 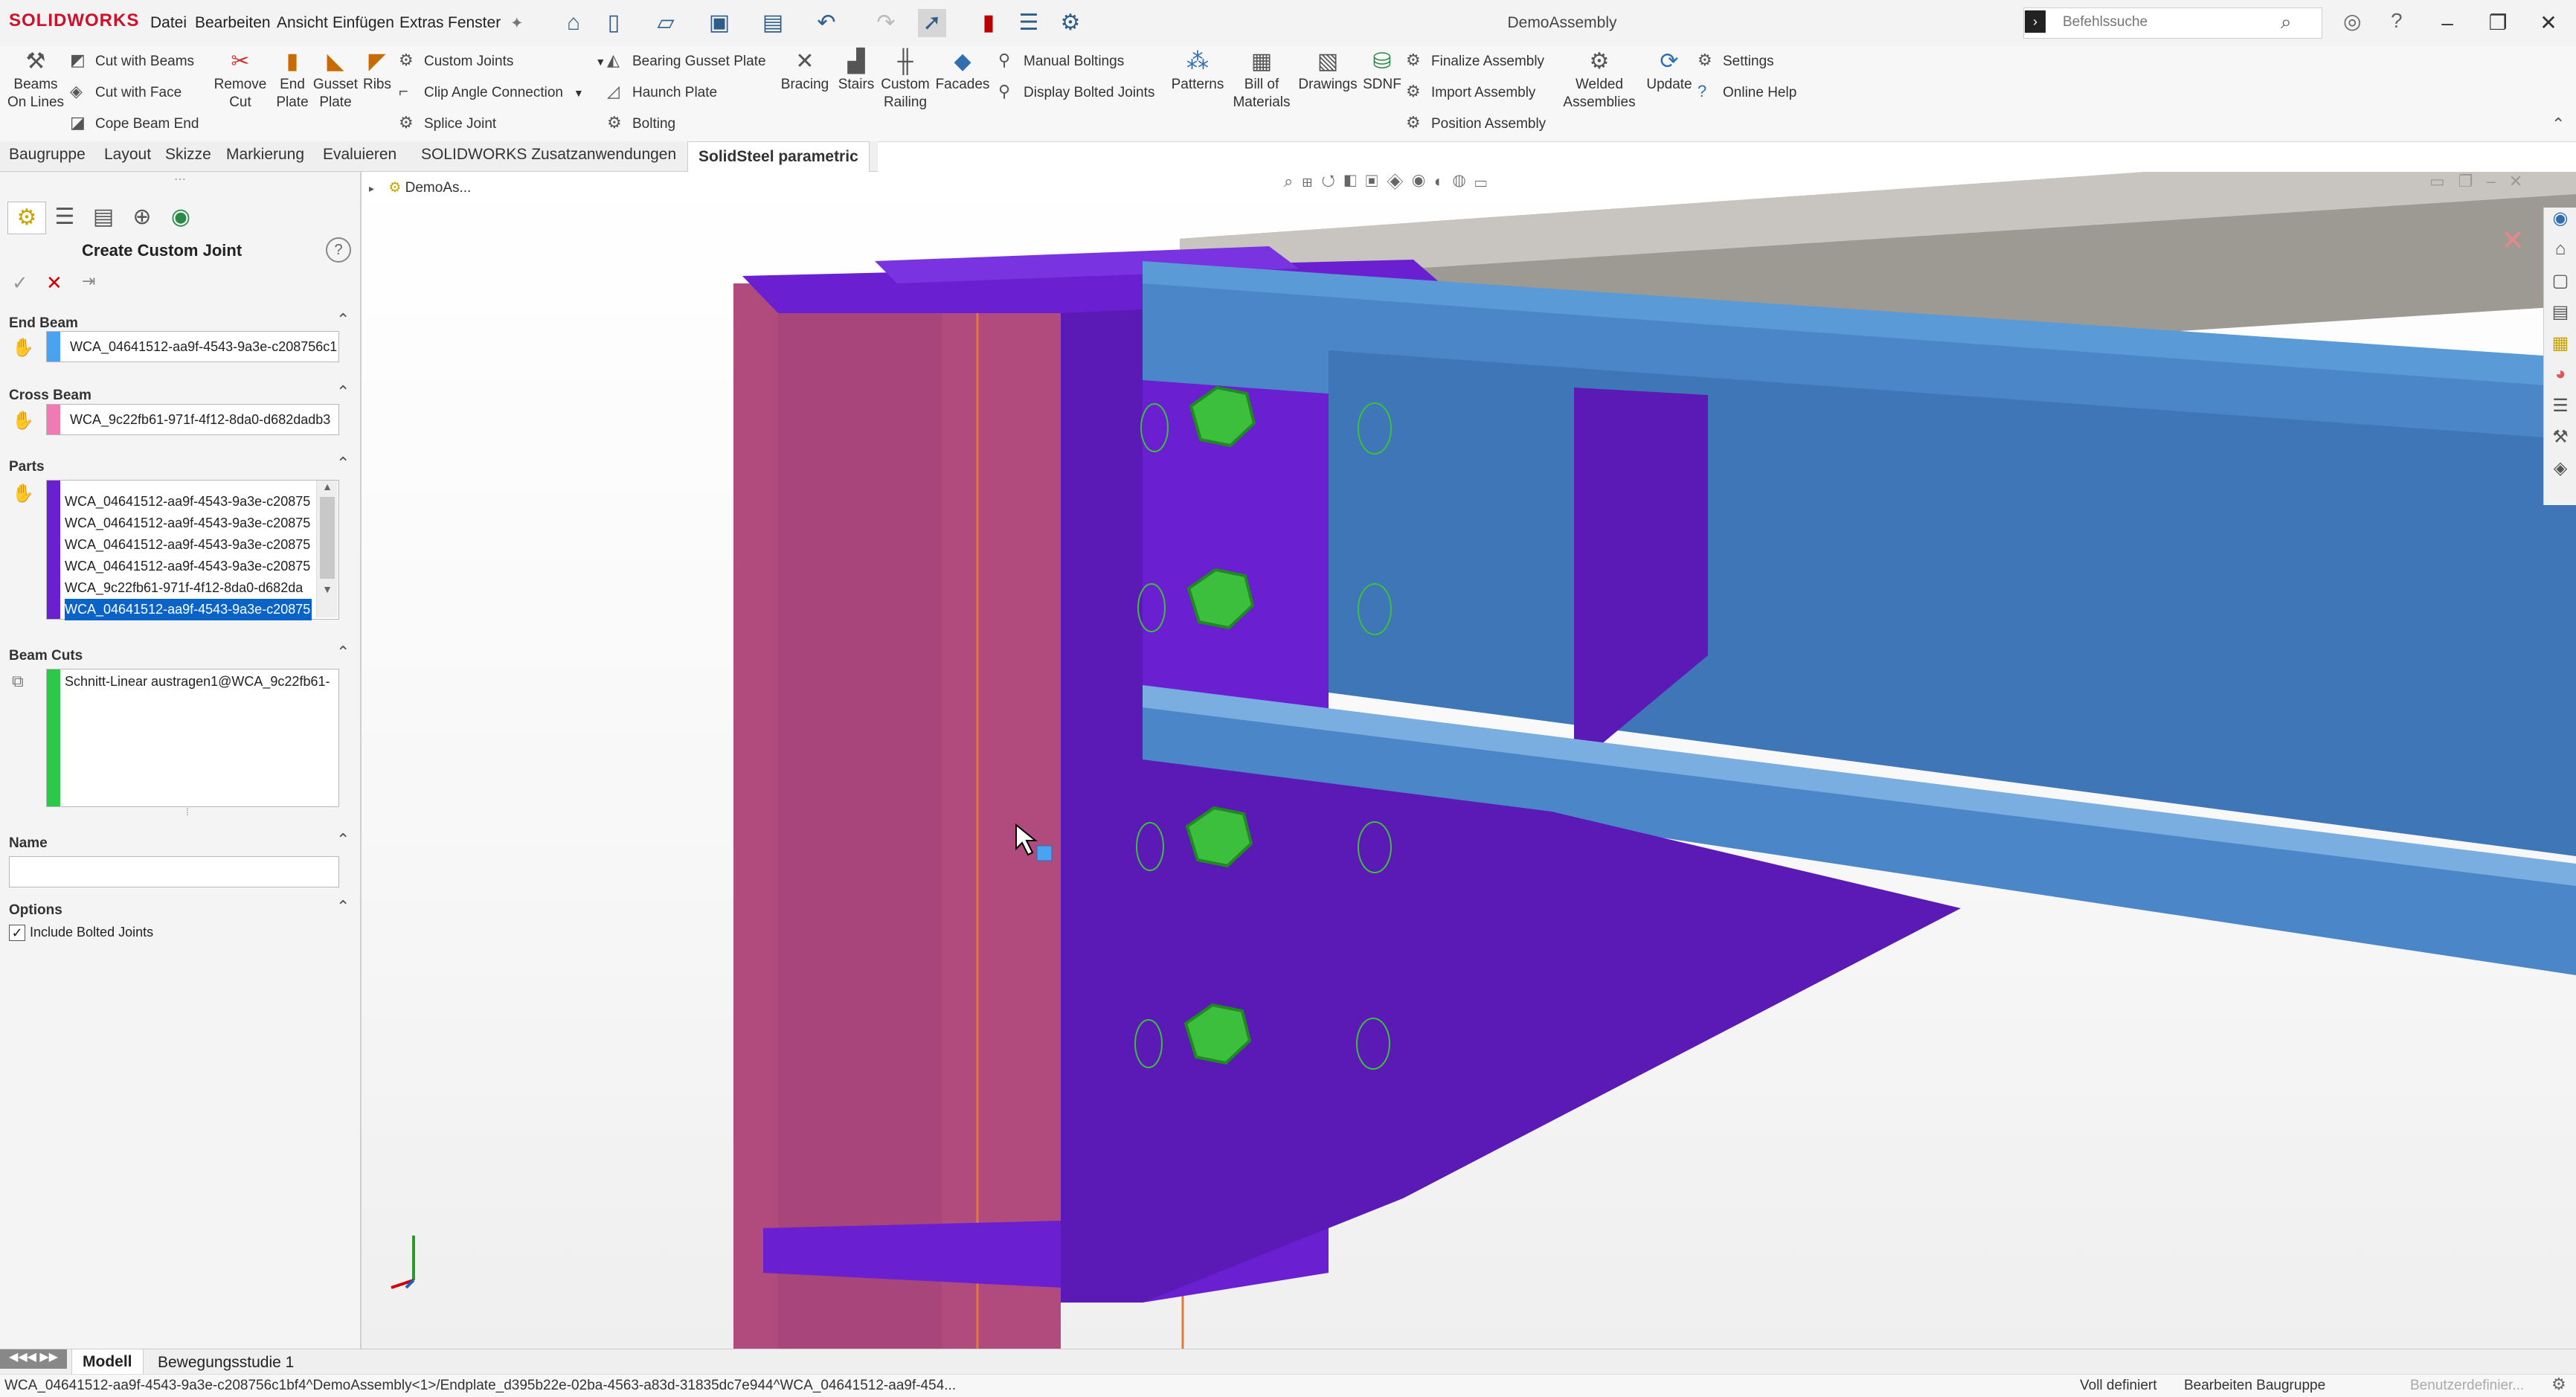 What do you see at coordinates (2498, 23) in the screenshot?
I see `restore-button: ❐` at bounding box center [2498, 23].